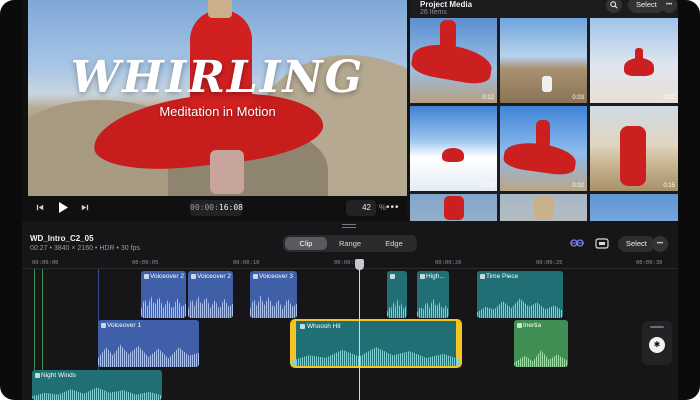  I want to click on transport-bar: 00:00:16:08 42 % •••, so click(214, 208).